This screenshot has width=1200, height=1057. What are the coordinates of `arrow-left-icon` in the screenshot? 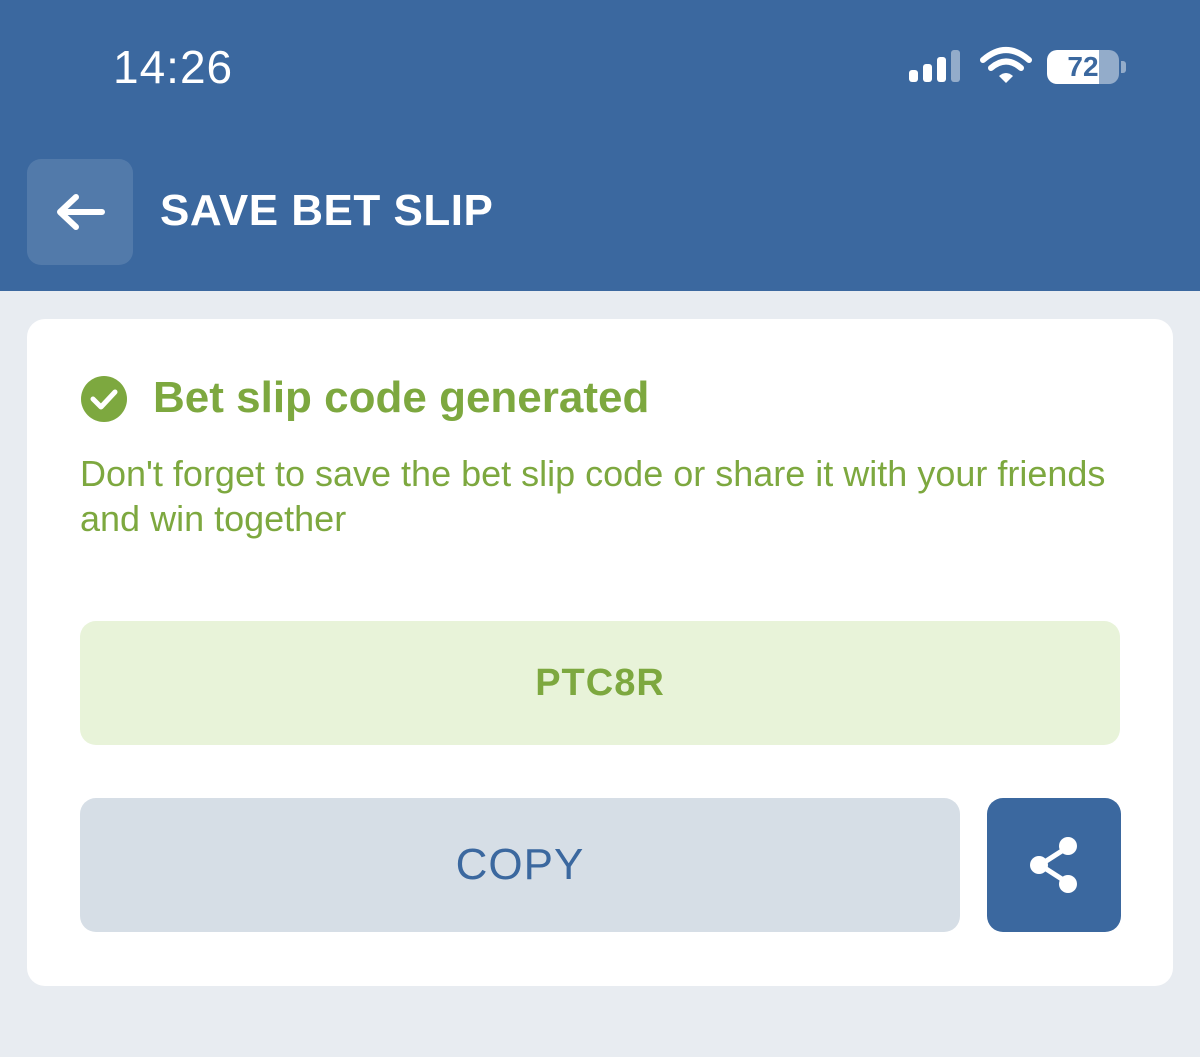 It's located at (81, 212).